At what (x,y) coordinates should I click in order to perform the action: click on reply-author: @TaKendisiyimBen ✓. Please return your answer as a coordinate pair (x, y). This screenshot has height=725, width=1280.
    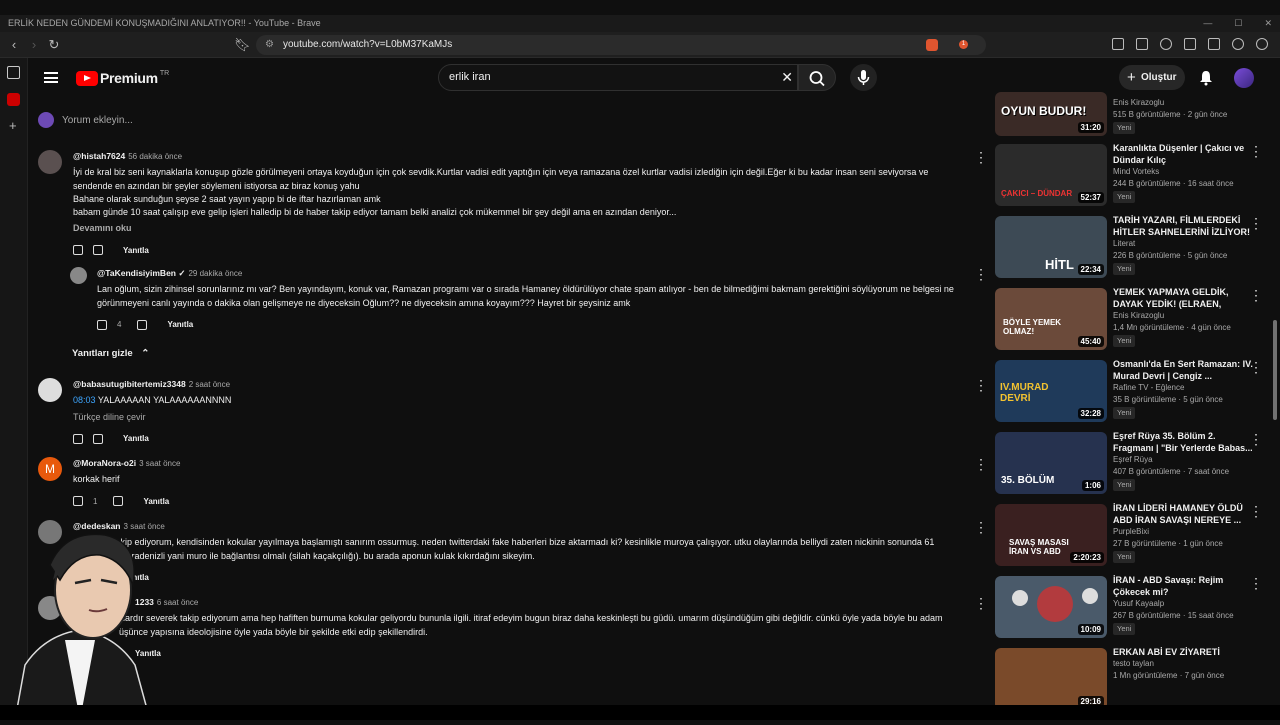
    Looking at the image, I should click on (141, 273).